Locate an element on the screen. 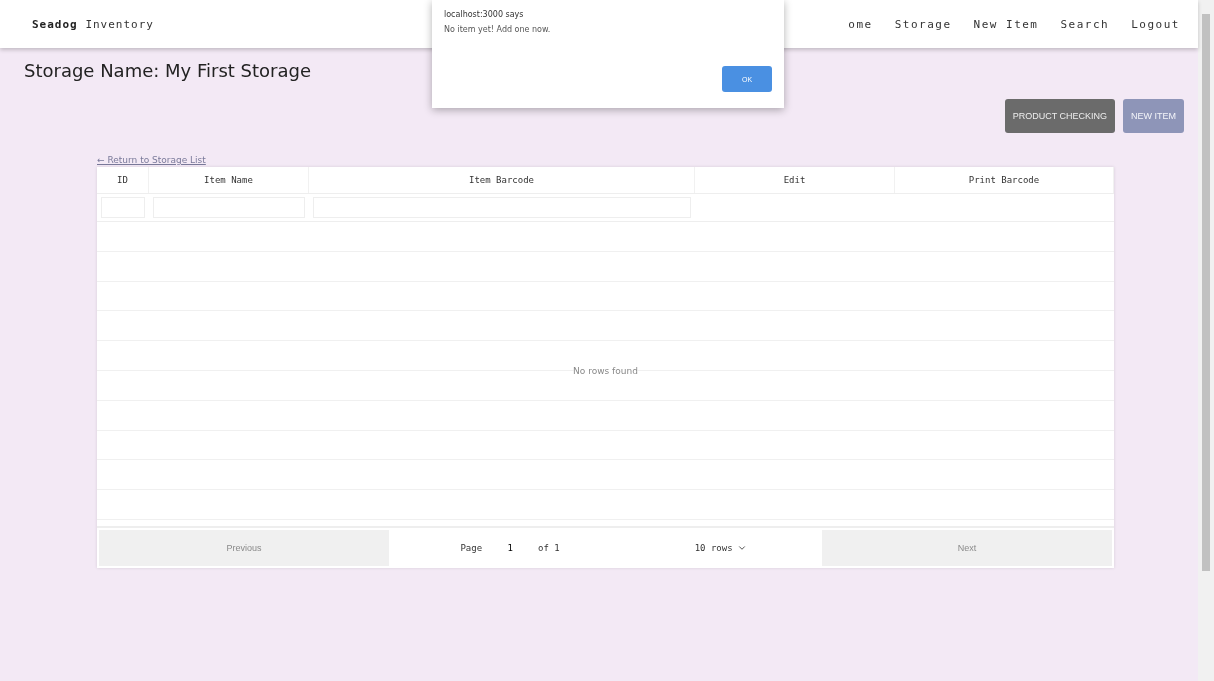  nav-link: Storage is located at coordinates (923, 24).